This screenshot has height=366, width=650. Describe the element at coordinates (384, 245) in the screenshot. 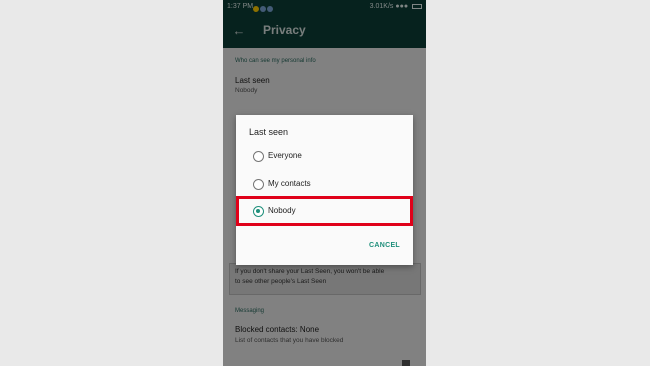

I see `cancel-button: CANCEL` at that location.